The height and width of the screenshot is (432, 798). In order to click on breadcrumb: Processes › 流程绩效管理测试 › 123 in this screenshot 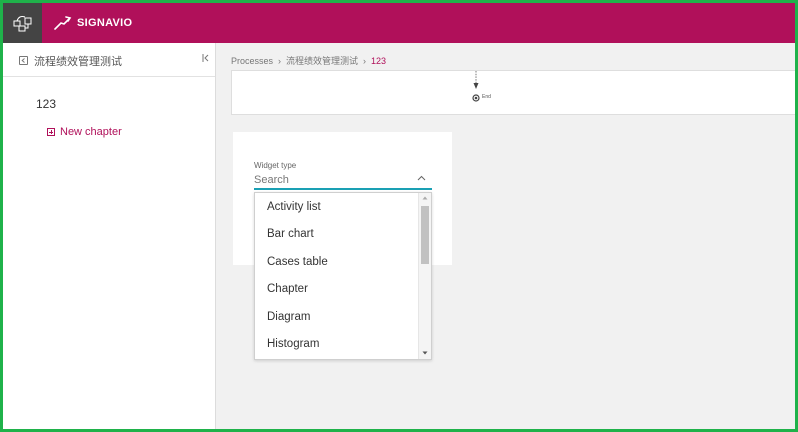, I will do `click(308, 60)`.